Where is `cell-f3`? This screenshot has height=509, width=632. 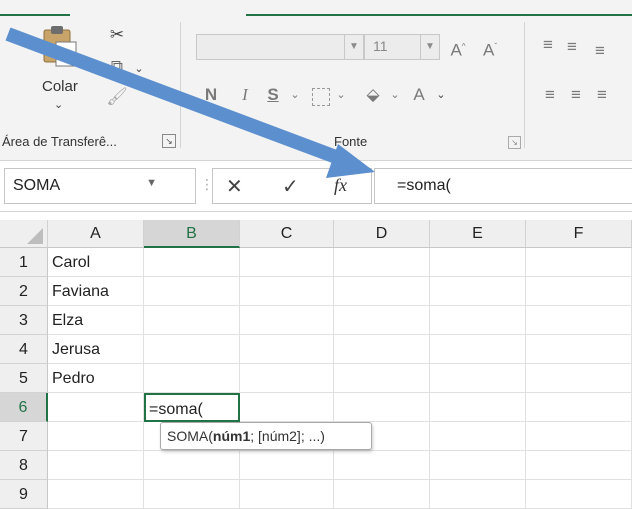 cell-f3 is located at coordinates (579, 320).